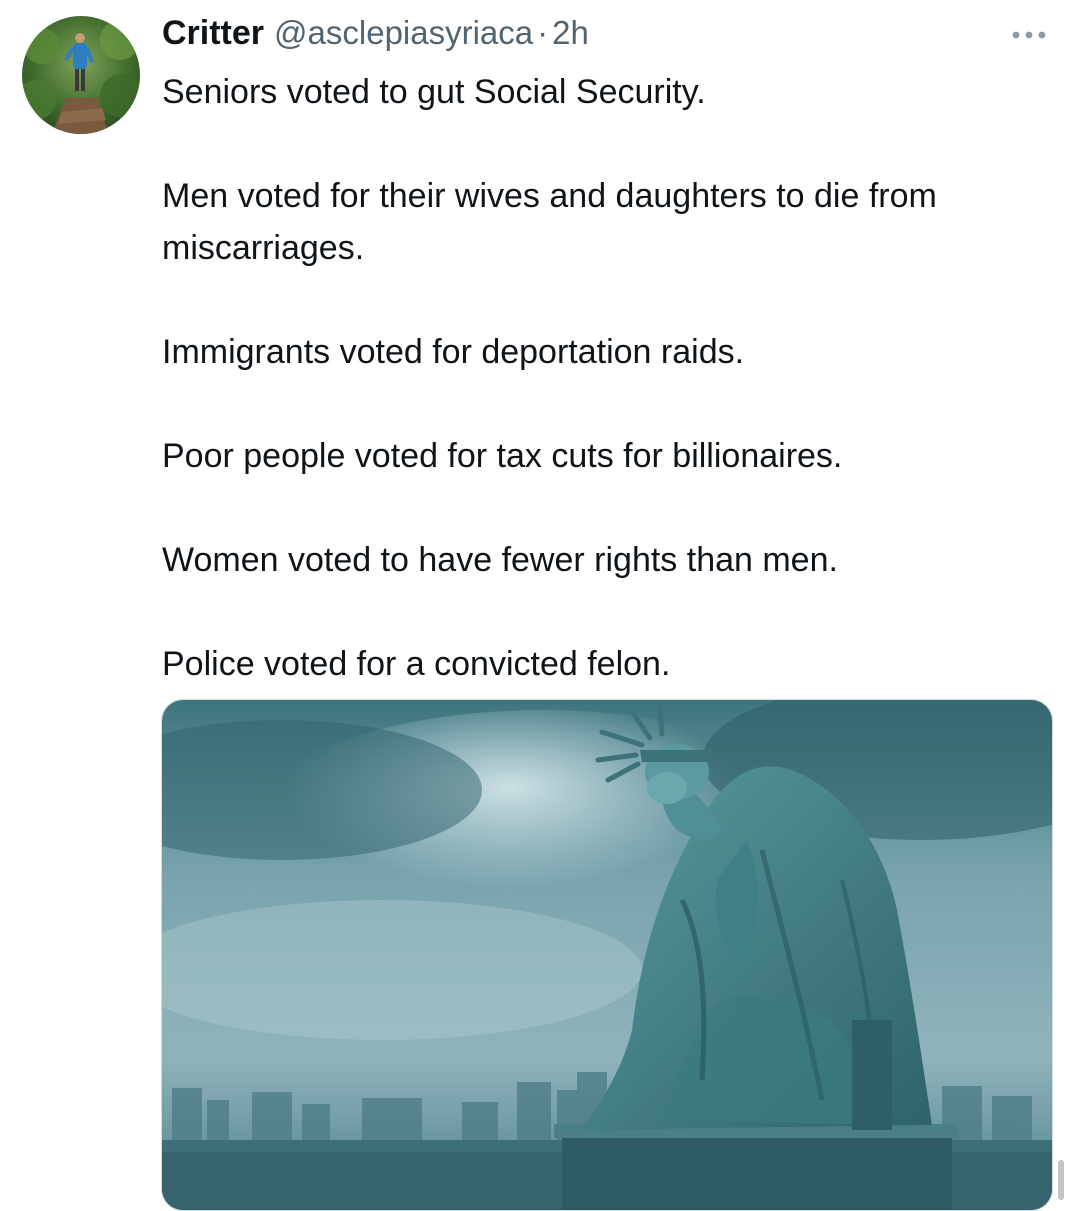  What do you see at coordinates (416, 664) in the screenshot?
I see `tweet-paragraph: Police voted for a convicted felon.` at bounding box center [416, 664].